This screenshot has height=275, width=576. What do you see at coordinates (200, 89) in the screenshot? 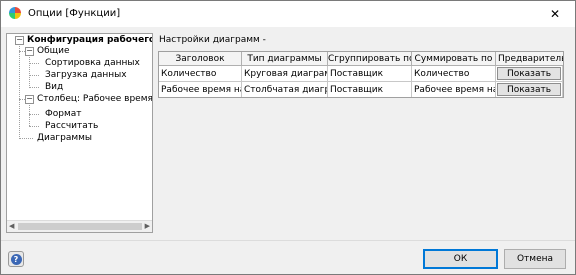
I see `table-cell-title: Рабочее время на` at bounding box center [200, 89].